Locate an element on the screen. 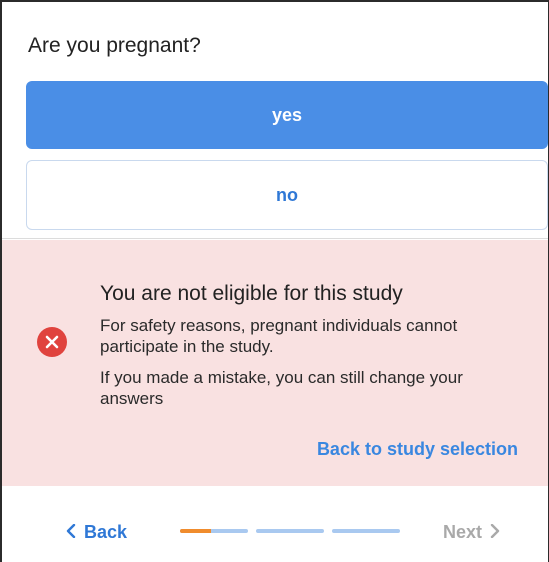 Image resolution: width=549 pixels, height=562 pixels. answer-yes-button: yes is located at coordinates (287, 115).